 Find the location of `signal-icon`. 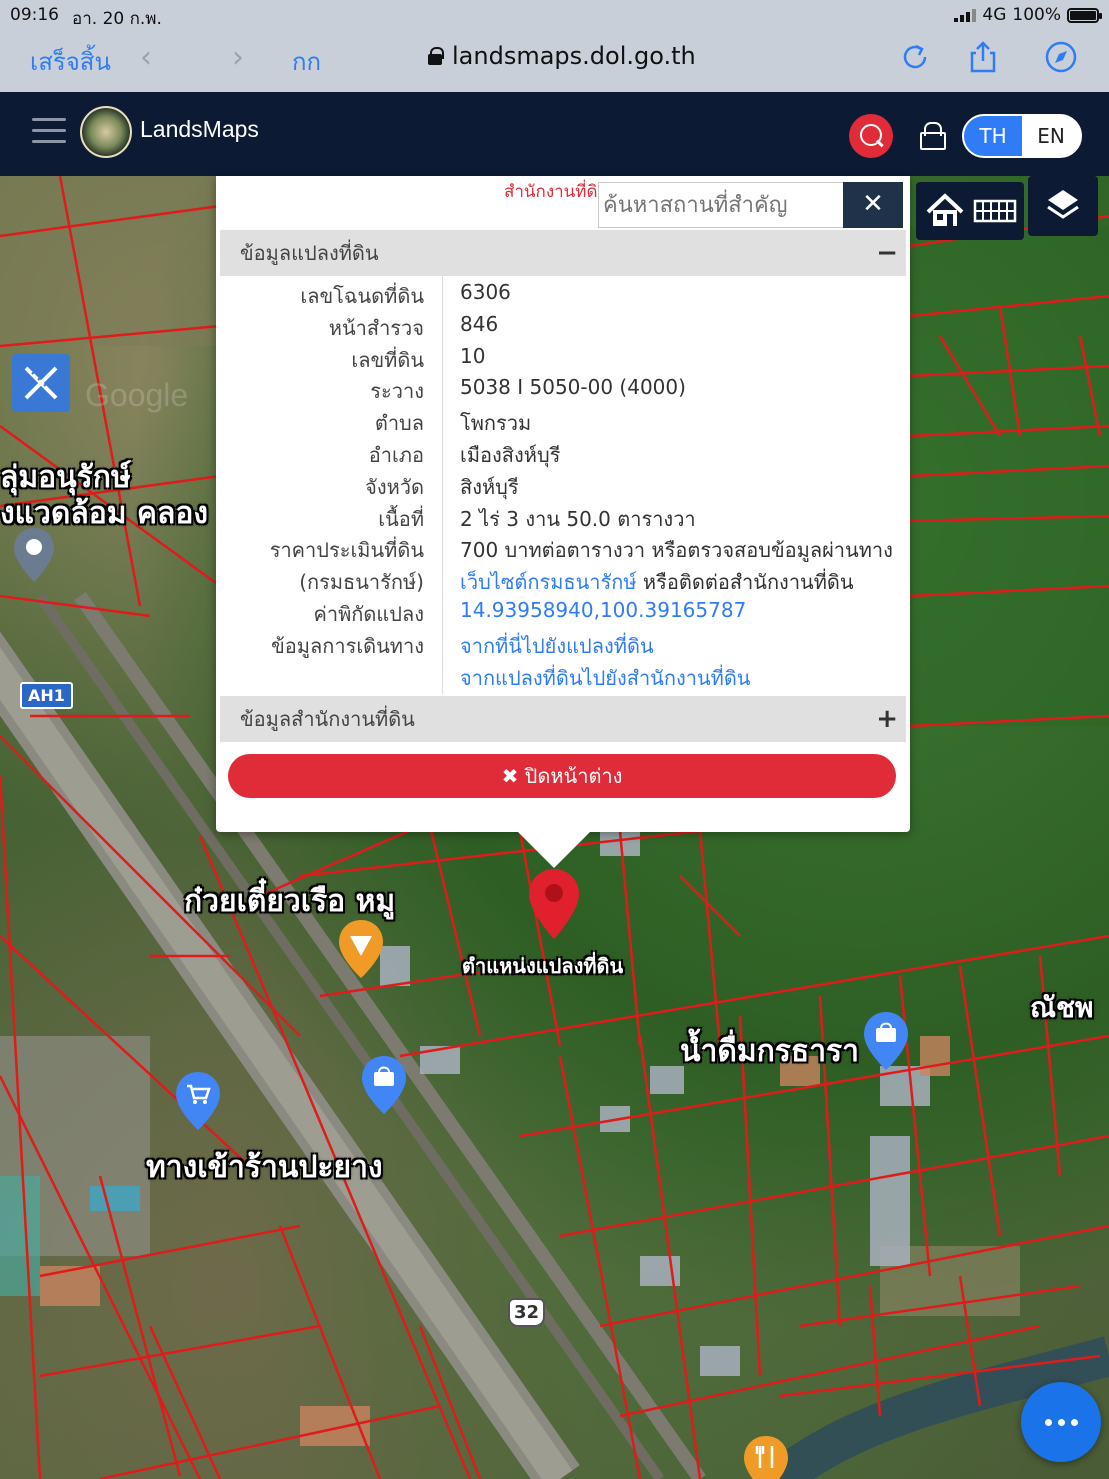

signal-icon is located at coordinates (965, 15).